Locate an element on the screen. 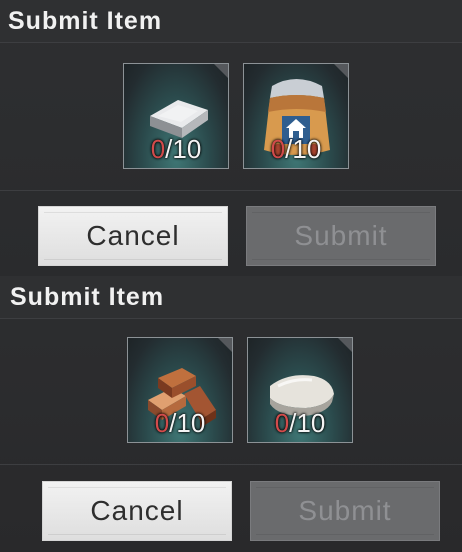 The height and width of the screenshot is (552, 462). item-slot-iron-ingot: 0/10 is located at coordinates (176, 116).